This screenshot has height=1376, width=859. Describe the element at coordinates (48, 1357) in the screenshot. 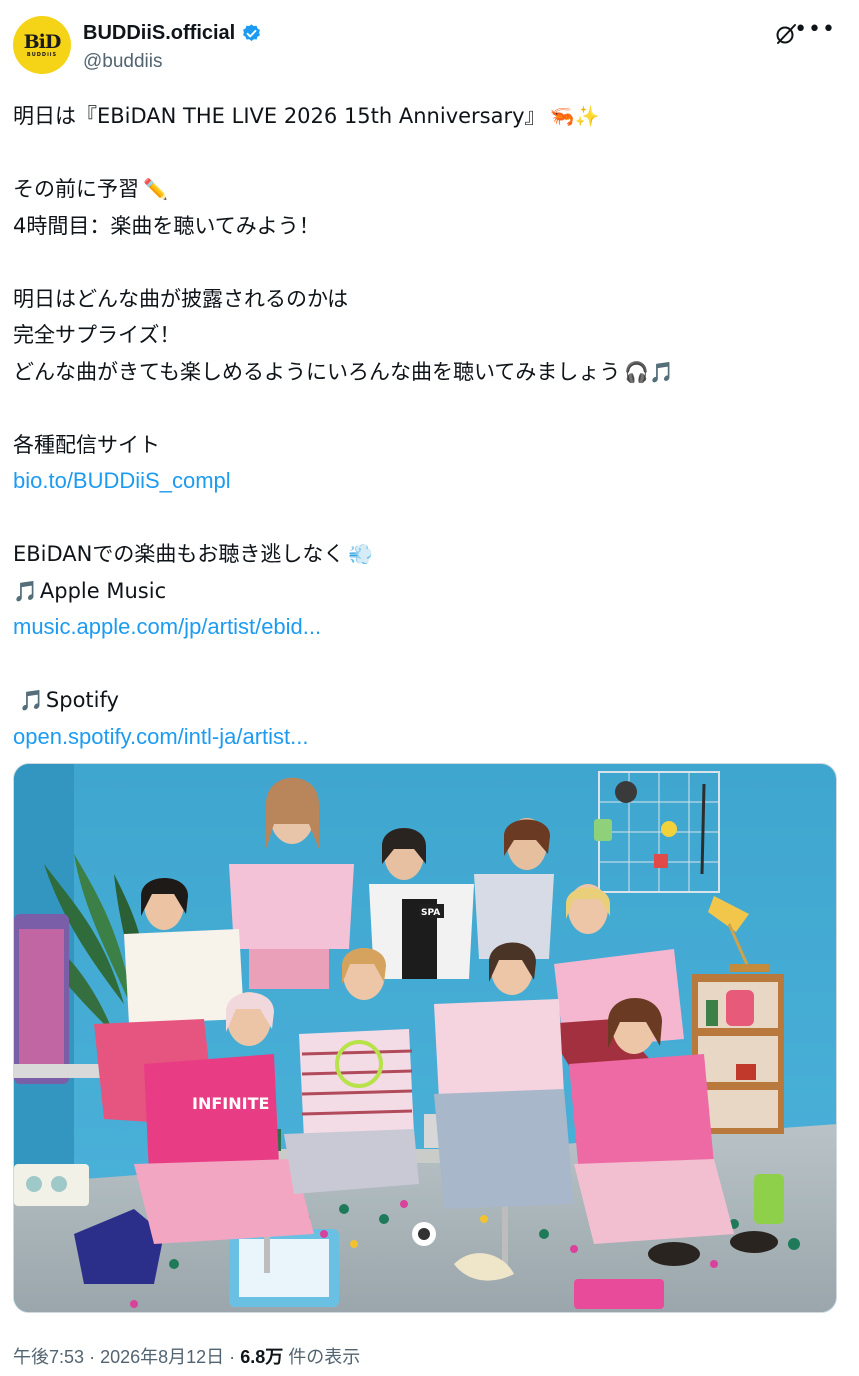

I see `post-time: 午後7:53` at that location.